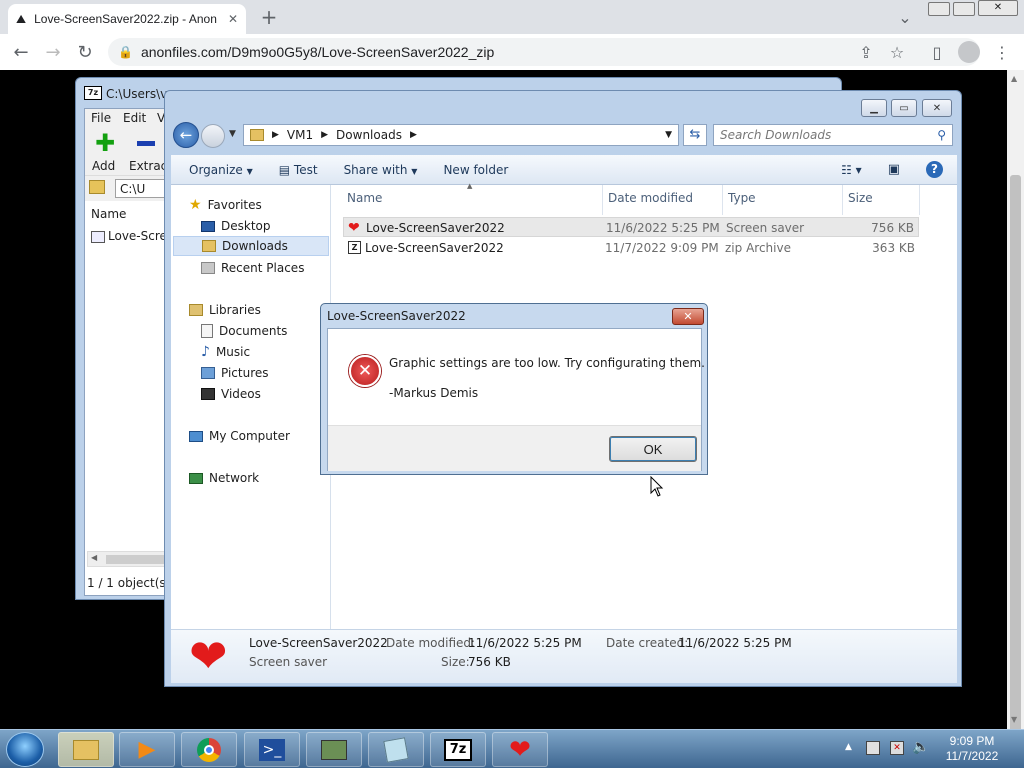  I want to click on ok-button: OK, so click(653, 449).